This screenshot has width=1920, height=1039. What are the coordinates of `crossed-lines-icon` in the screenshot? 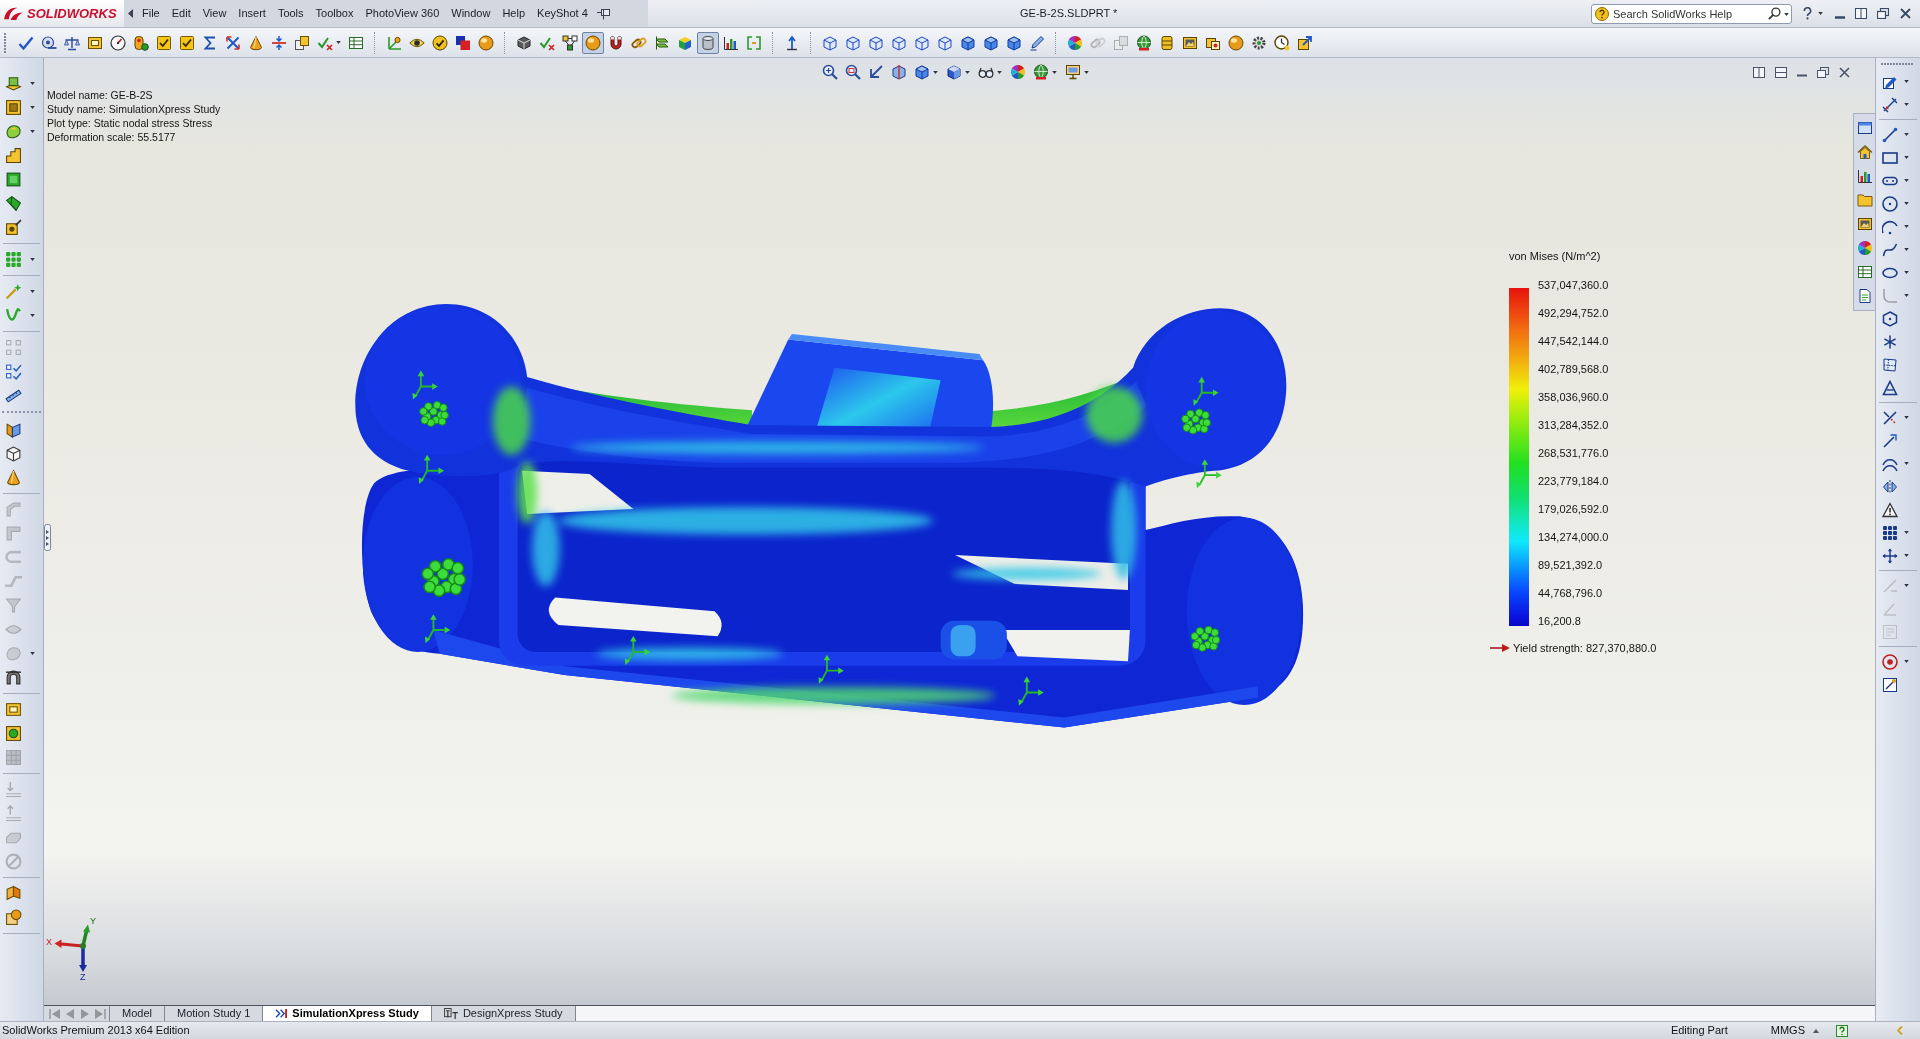 It's located at (1890, 417).